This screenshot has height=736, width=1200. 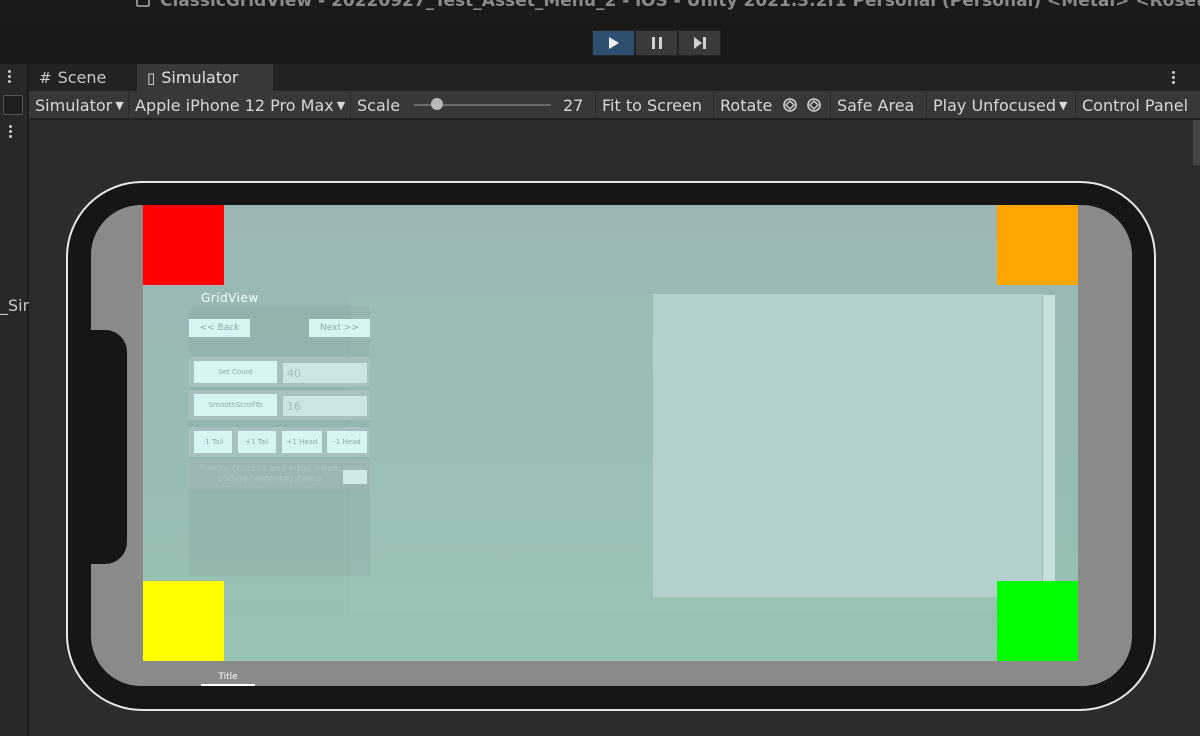 I want to click on freeze-toggle, so click(x=355, y=477).